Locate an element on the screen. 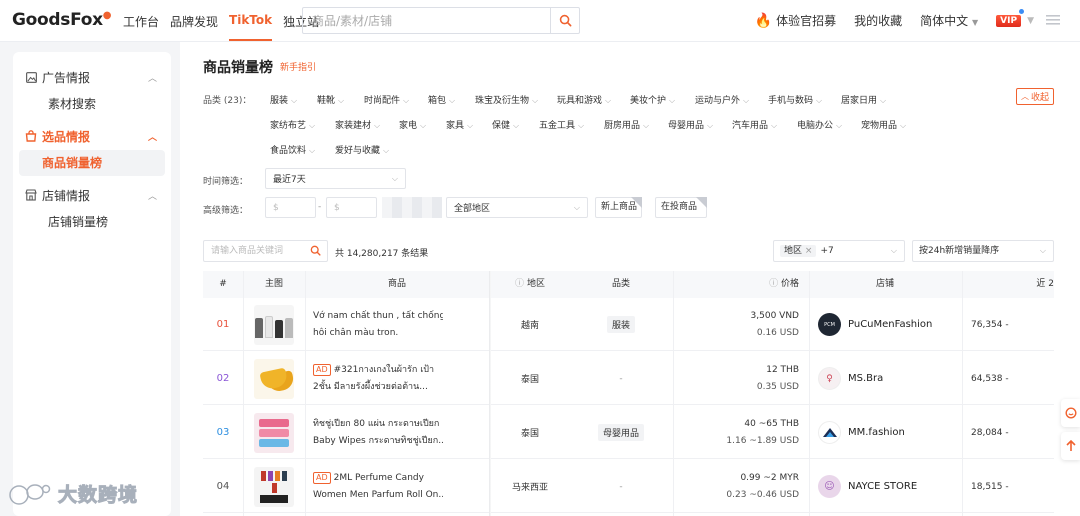  category-chip: 家具 ⌵ is located at coordinates (459, 124).